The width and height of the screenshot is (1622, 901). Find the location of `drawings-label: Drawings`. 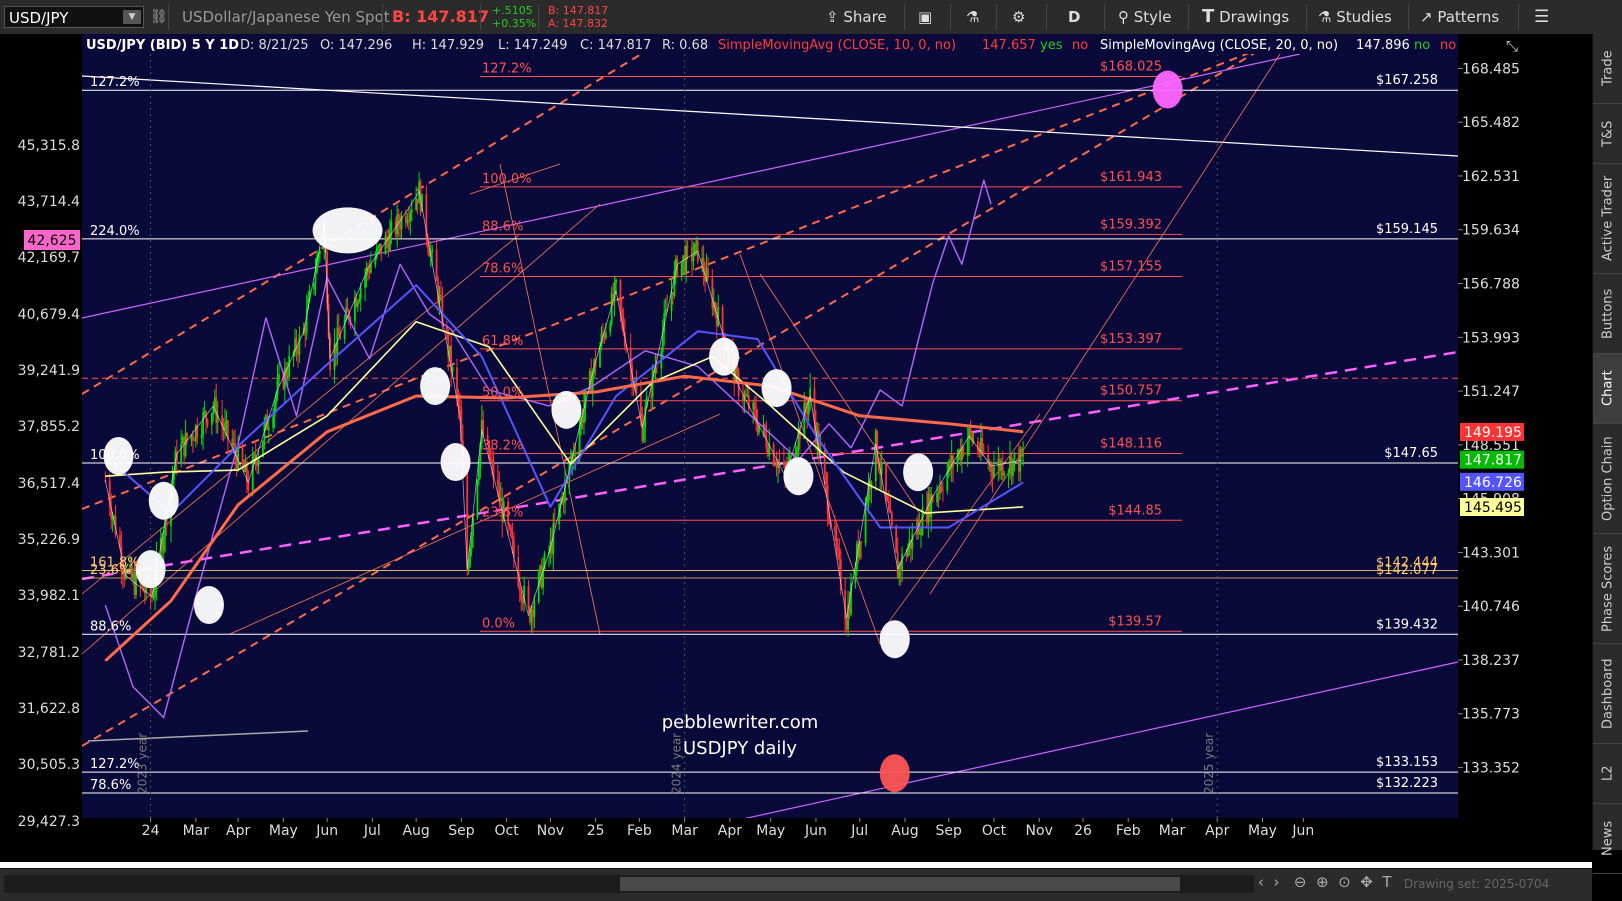

drawings-label: Drawings is located at coordinates (1254, 17).